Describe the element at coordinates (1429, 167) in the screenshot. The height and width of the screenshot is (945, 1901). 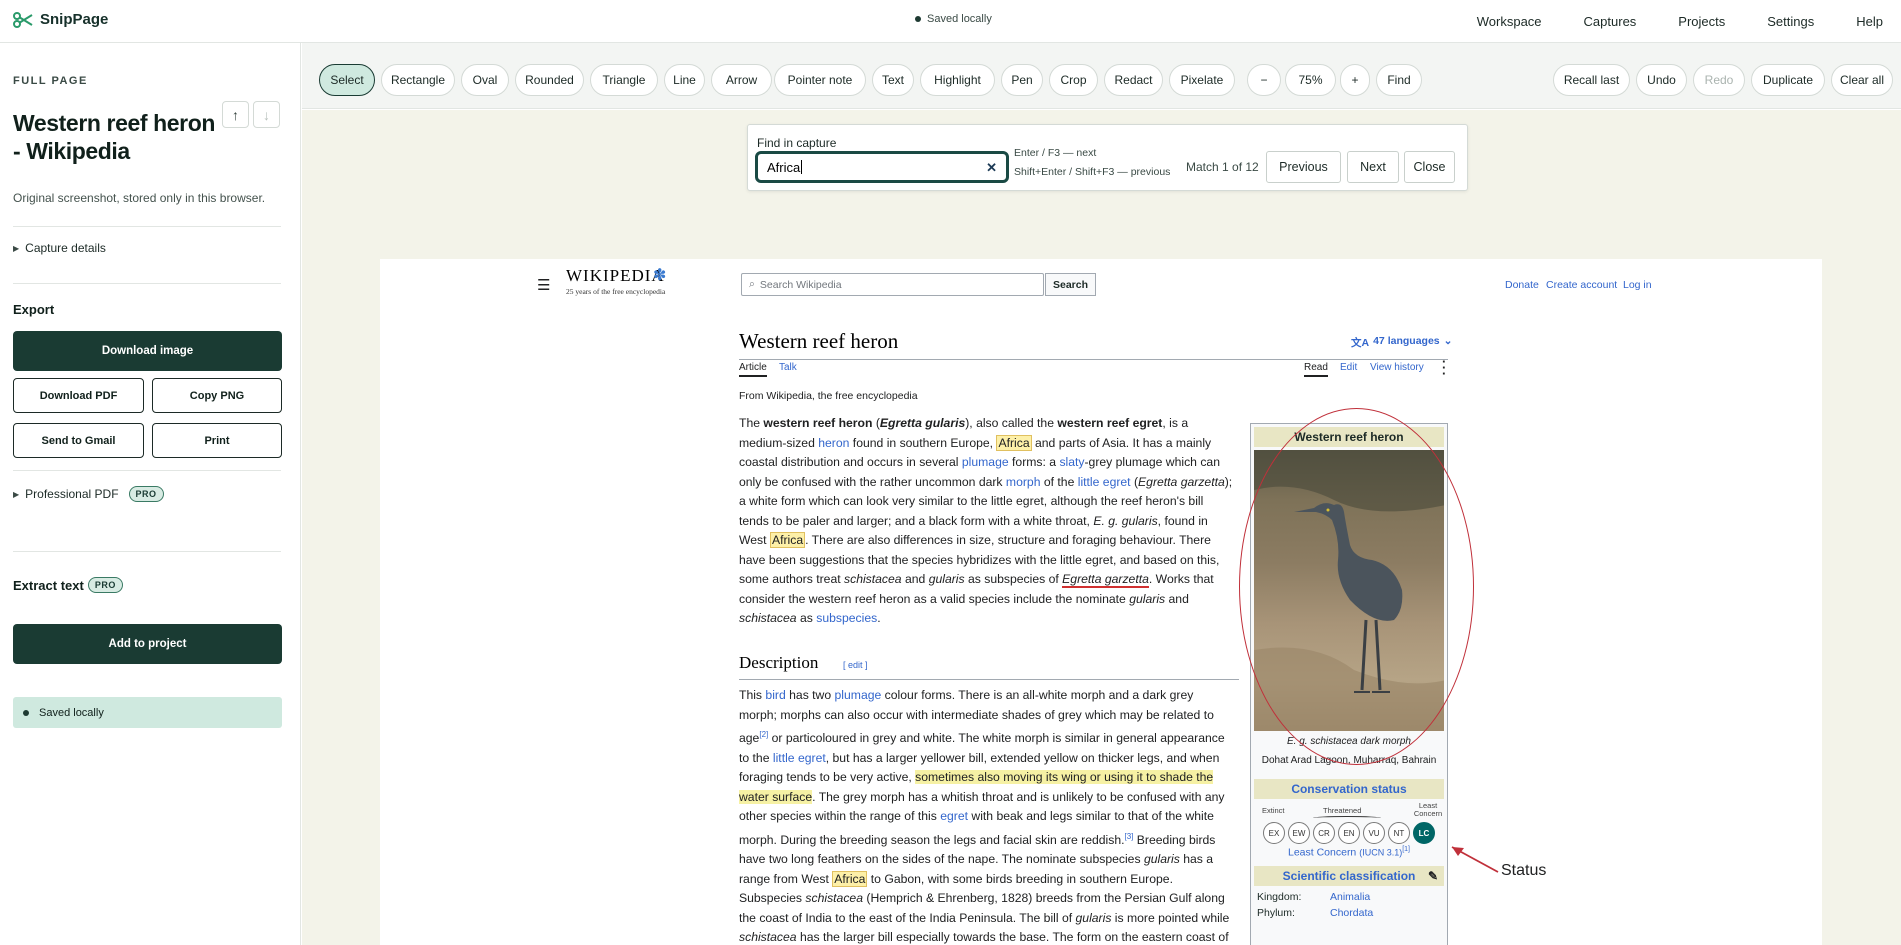
I see `find-close-button: Close` at that location.